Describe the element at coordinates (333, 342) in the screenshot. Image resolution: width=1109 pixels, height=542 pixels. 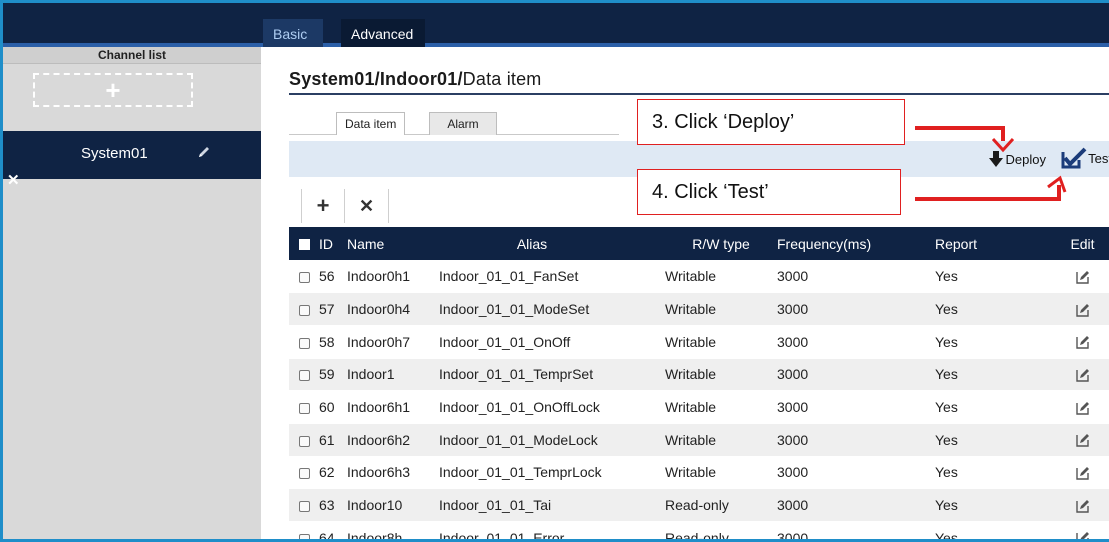
I see `cell-id: 58` at that location.